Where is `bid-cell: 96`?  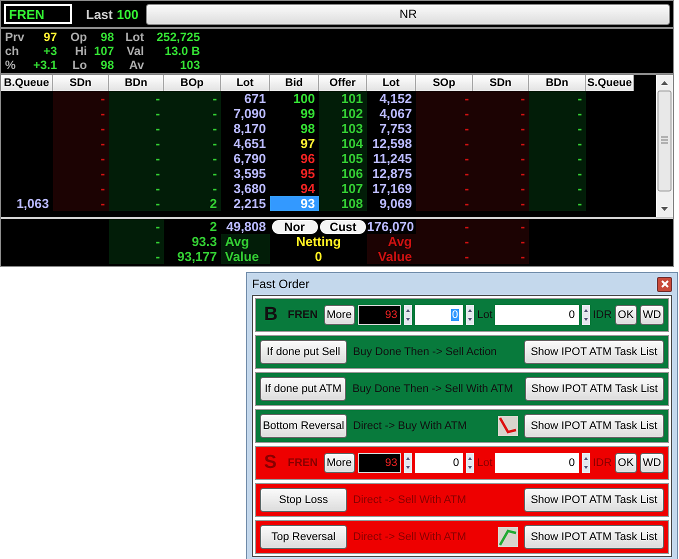
bid-cell: 96 is located at coordinates (294, 158).